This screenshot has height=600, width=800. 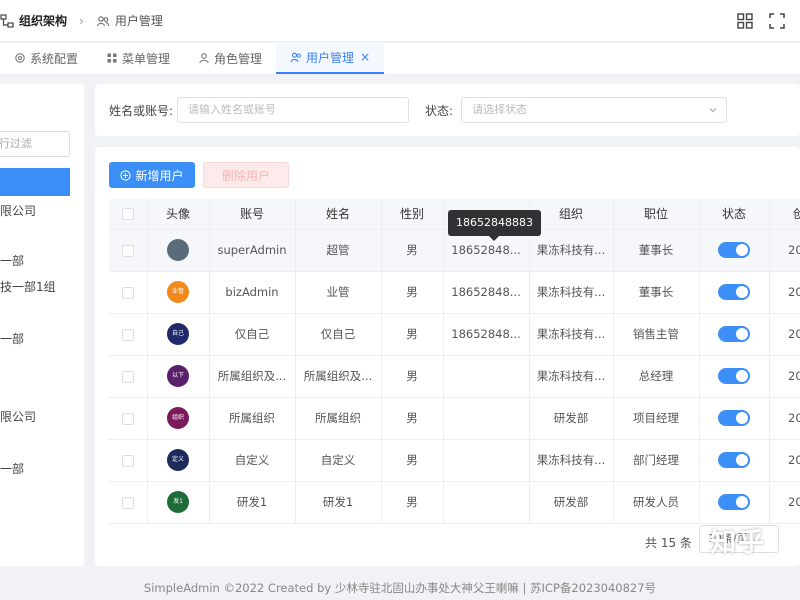 I want to click on tab-menu-manage: 菜单管理, so click(x=138, y=58).